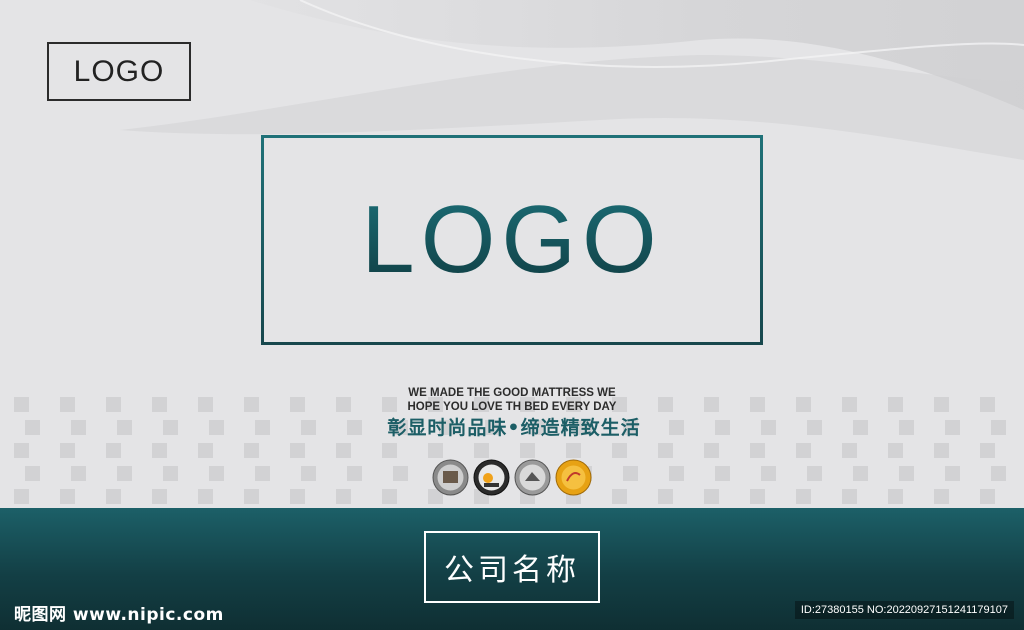 The height and width of the screenshot is (630, 1024). Describe the element at coordinates (512, 570) in the screenshot. I see `company-name-text: 公司名称` at that location.